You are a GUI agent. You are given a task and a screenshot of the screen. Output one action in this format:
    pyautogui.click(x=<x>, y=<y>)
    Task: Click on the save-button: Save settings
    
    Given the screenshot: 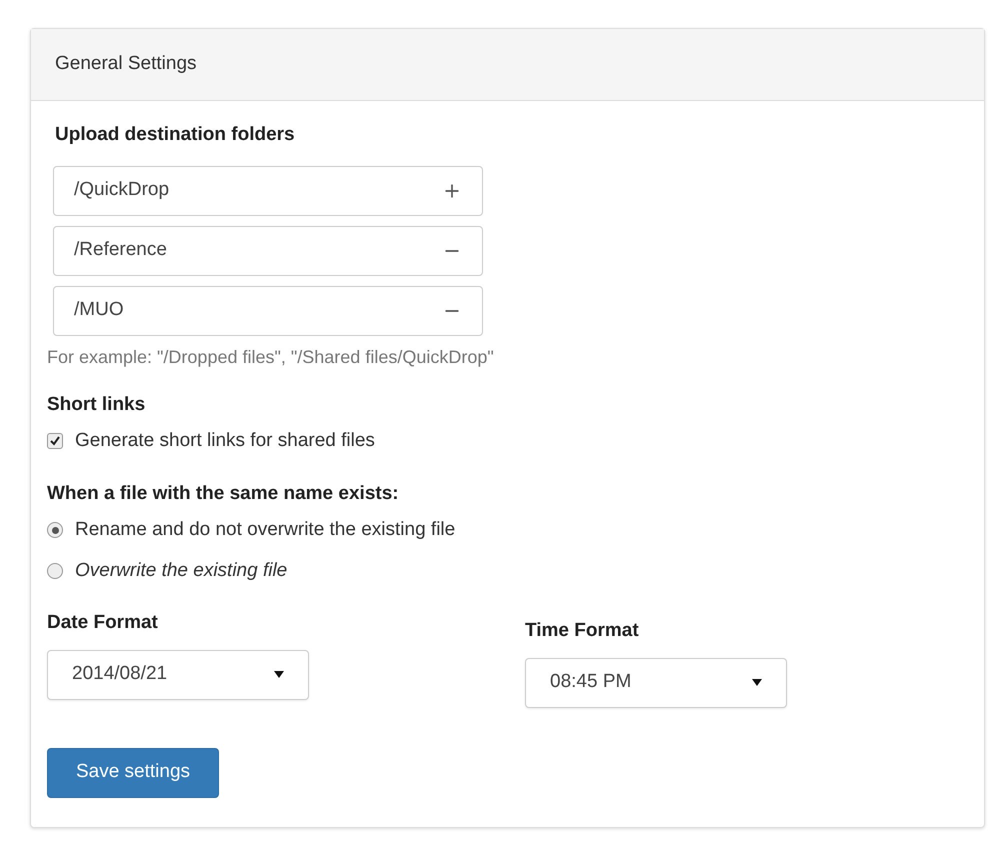 What is the action you would take?
    pyautogui.click(x=133, y=773)
    